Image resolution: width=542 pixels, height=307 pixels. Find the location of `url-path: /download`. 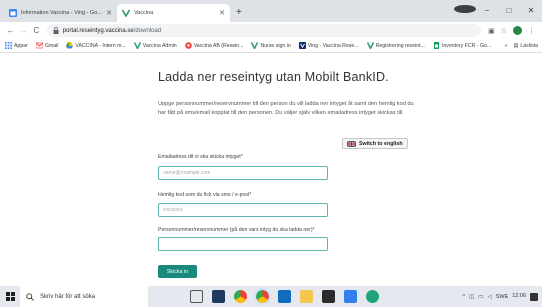

url-path: /download is located at coordinates (147, 30).